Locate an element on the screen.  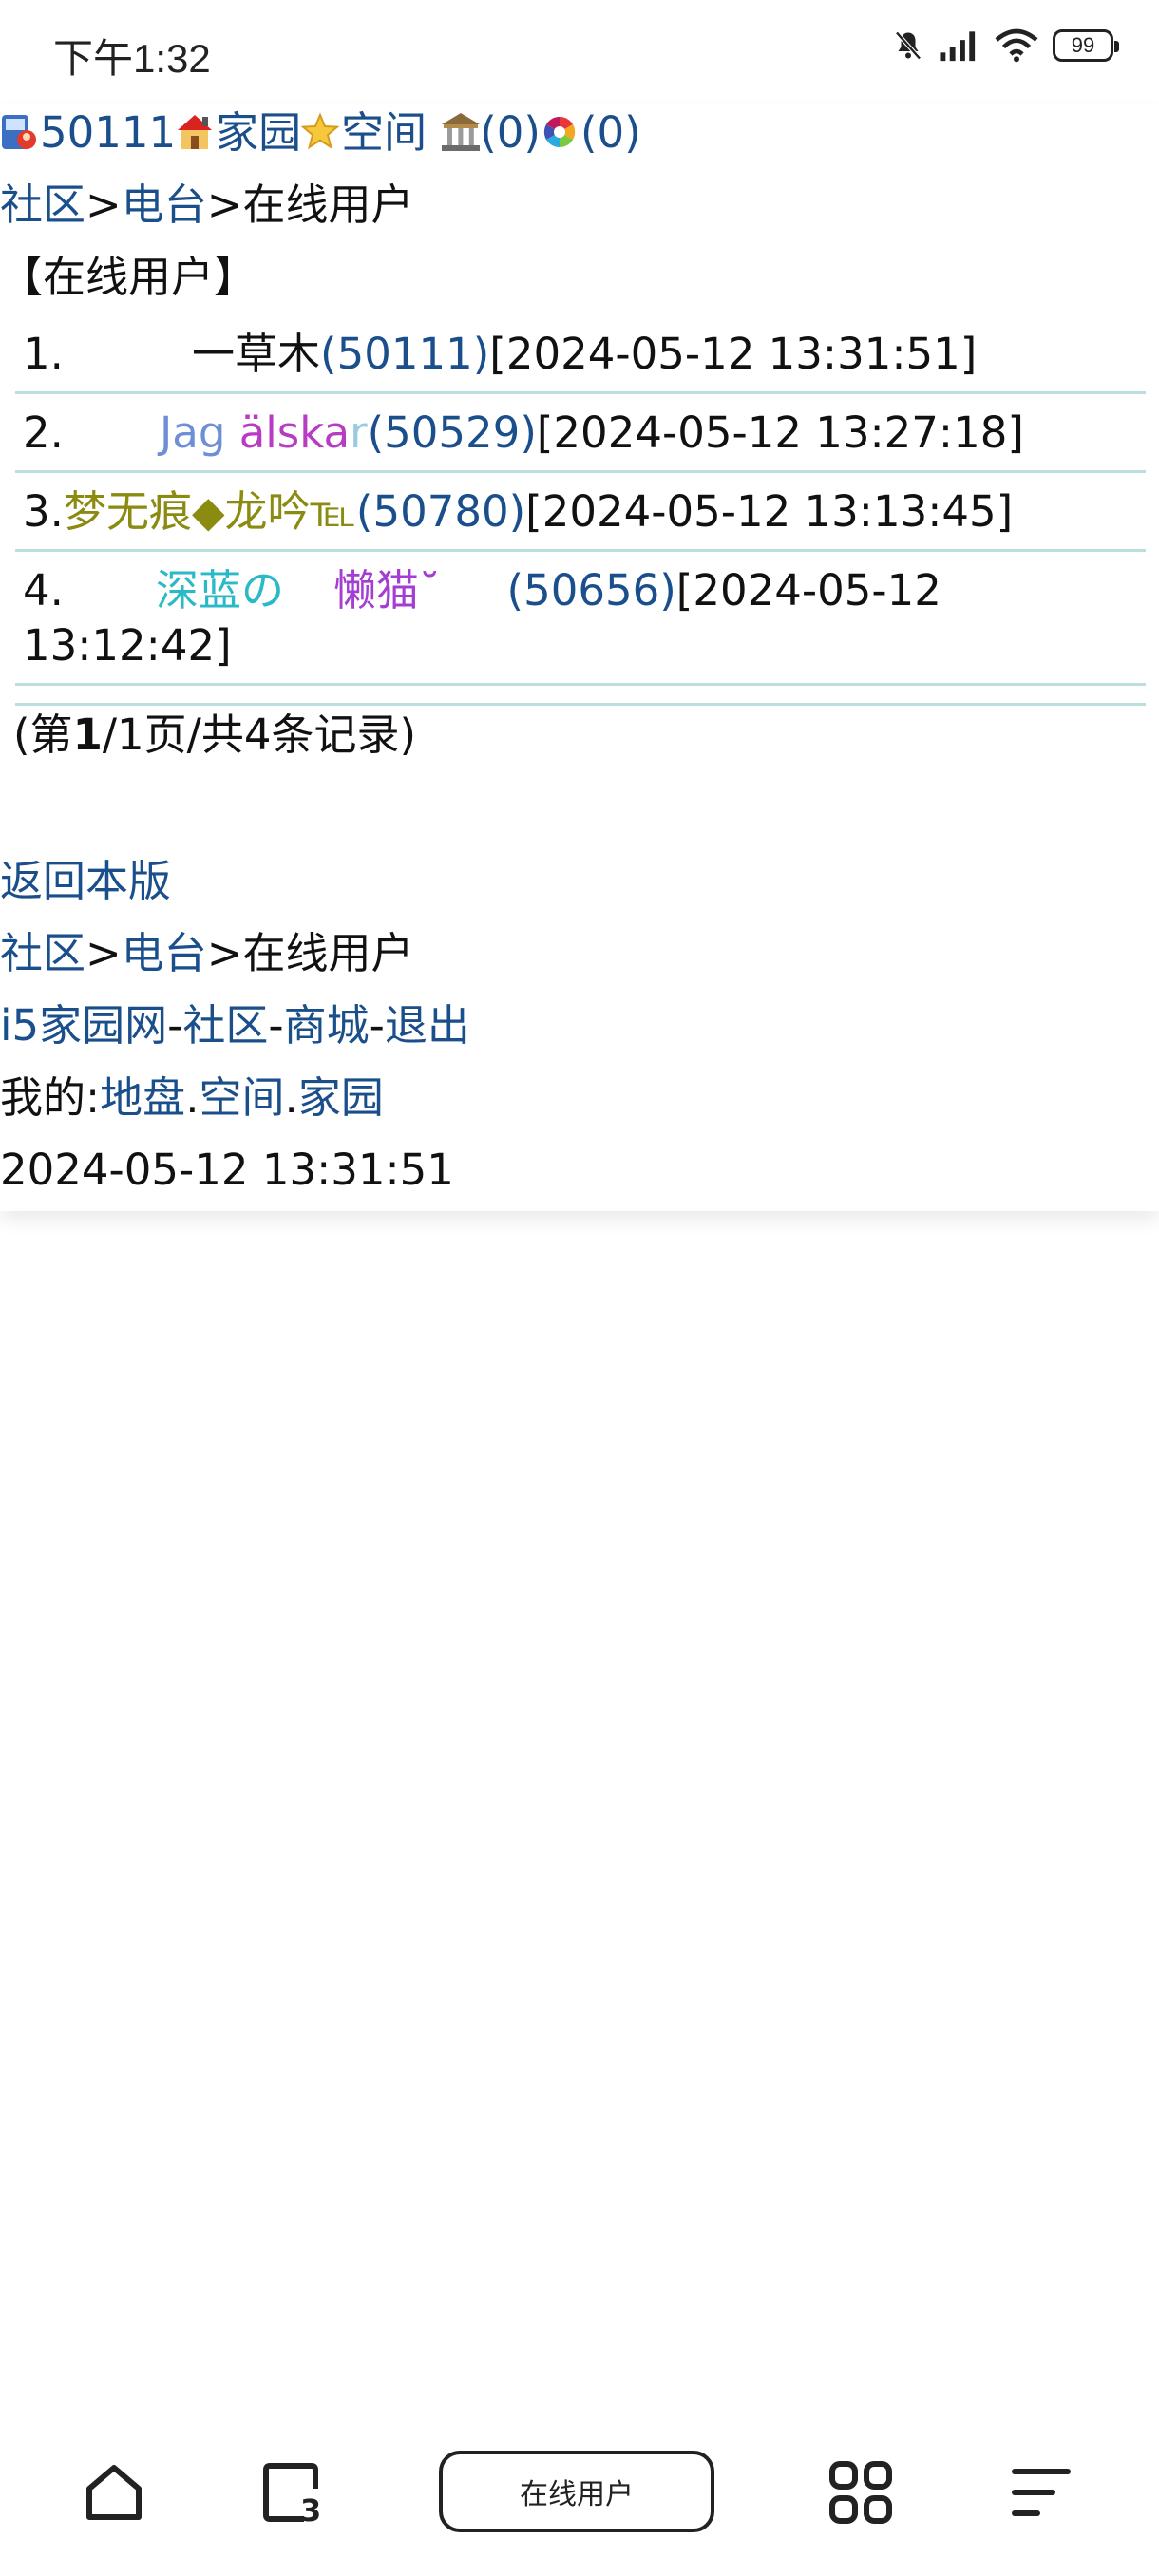
mall-link: 商城 is located at coordinates (327, 1025).